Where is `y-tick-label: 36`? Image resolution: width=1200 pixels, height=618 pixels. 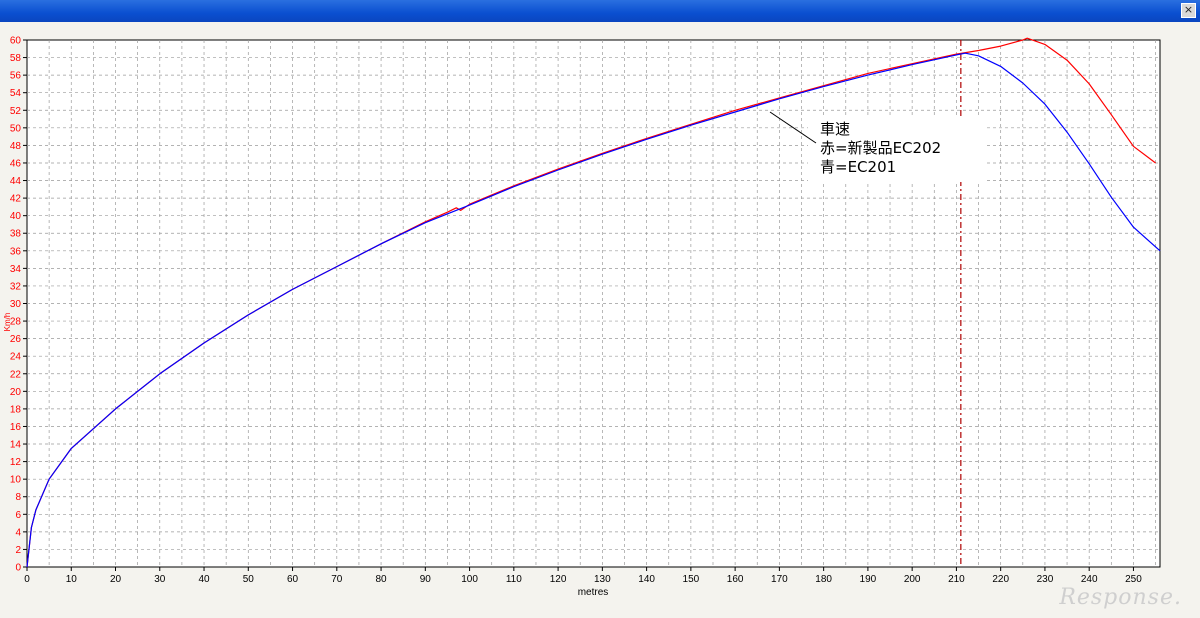
y-tick-label: 36 is located at coordinates (16, 251).